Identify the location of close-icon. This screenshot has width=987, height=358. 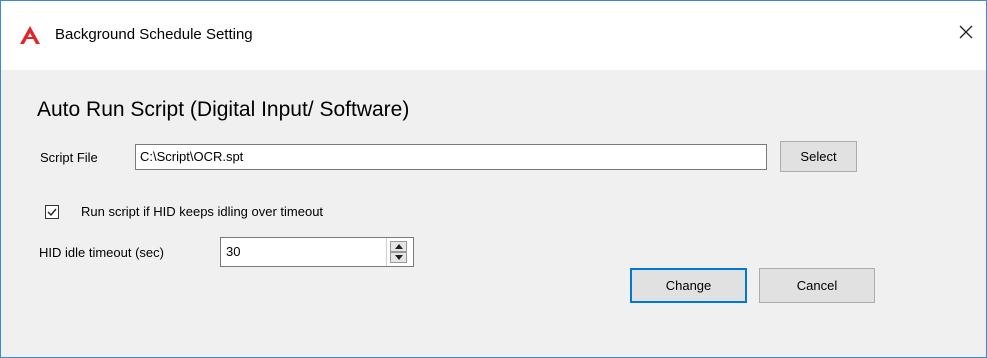
(966, 34).